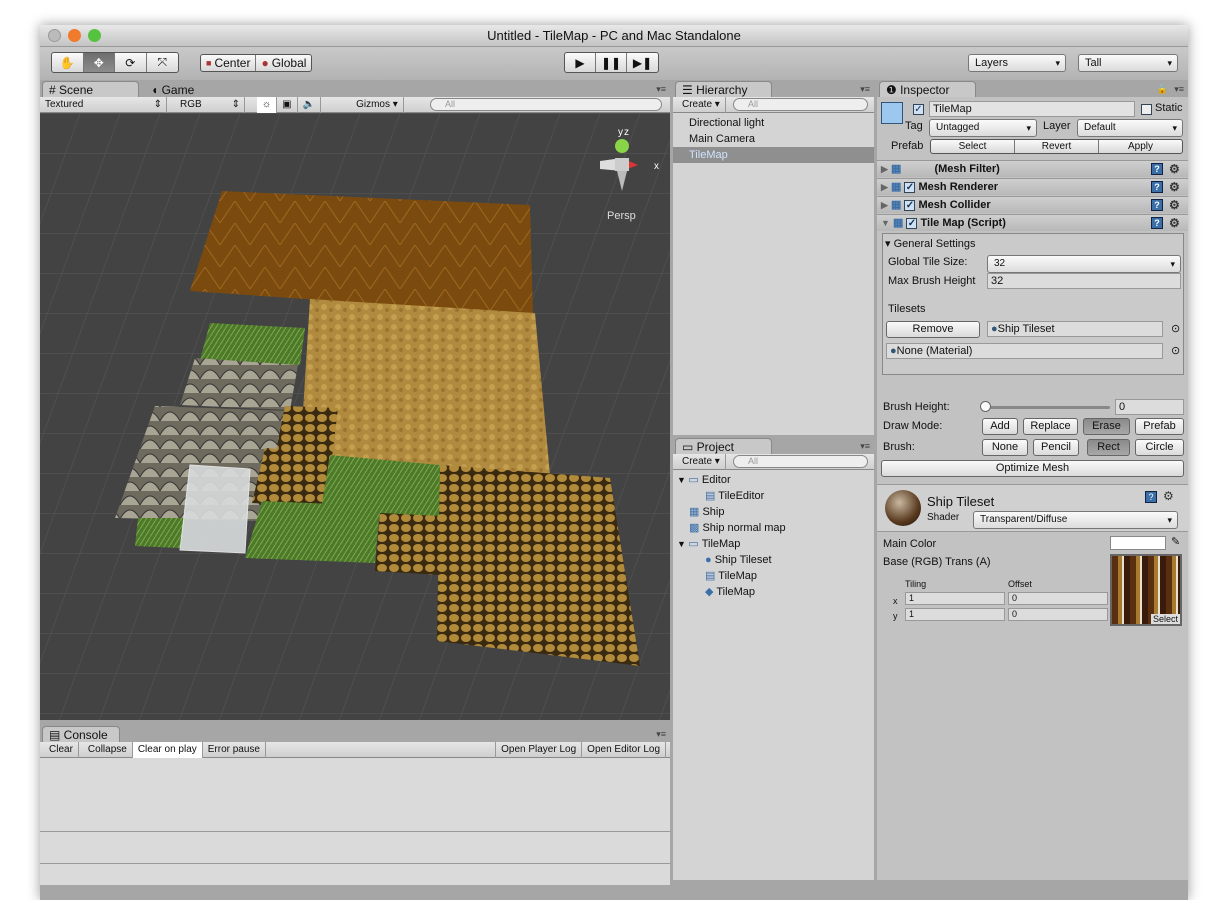  Describe the element at coordinates (1032, 222) in the screenshot. I see `component-header: ▼ ▦ ✓ Tile Map (Script)? ⚙` at that location.